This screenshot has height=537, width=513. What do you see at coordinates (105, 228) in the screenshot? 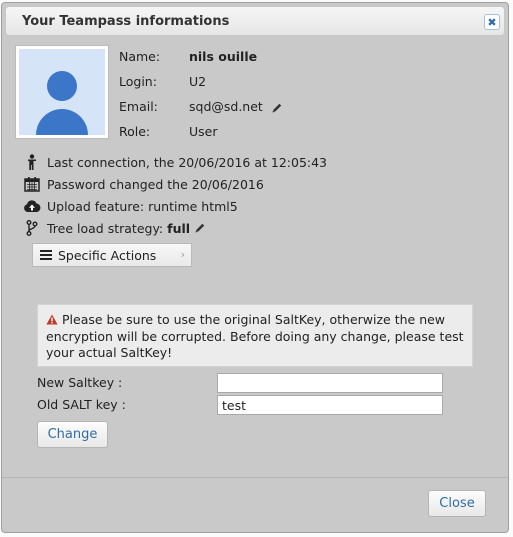
I see `tree-load-label: Tree load strategy:` at bounding box center [105, 228].